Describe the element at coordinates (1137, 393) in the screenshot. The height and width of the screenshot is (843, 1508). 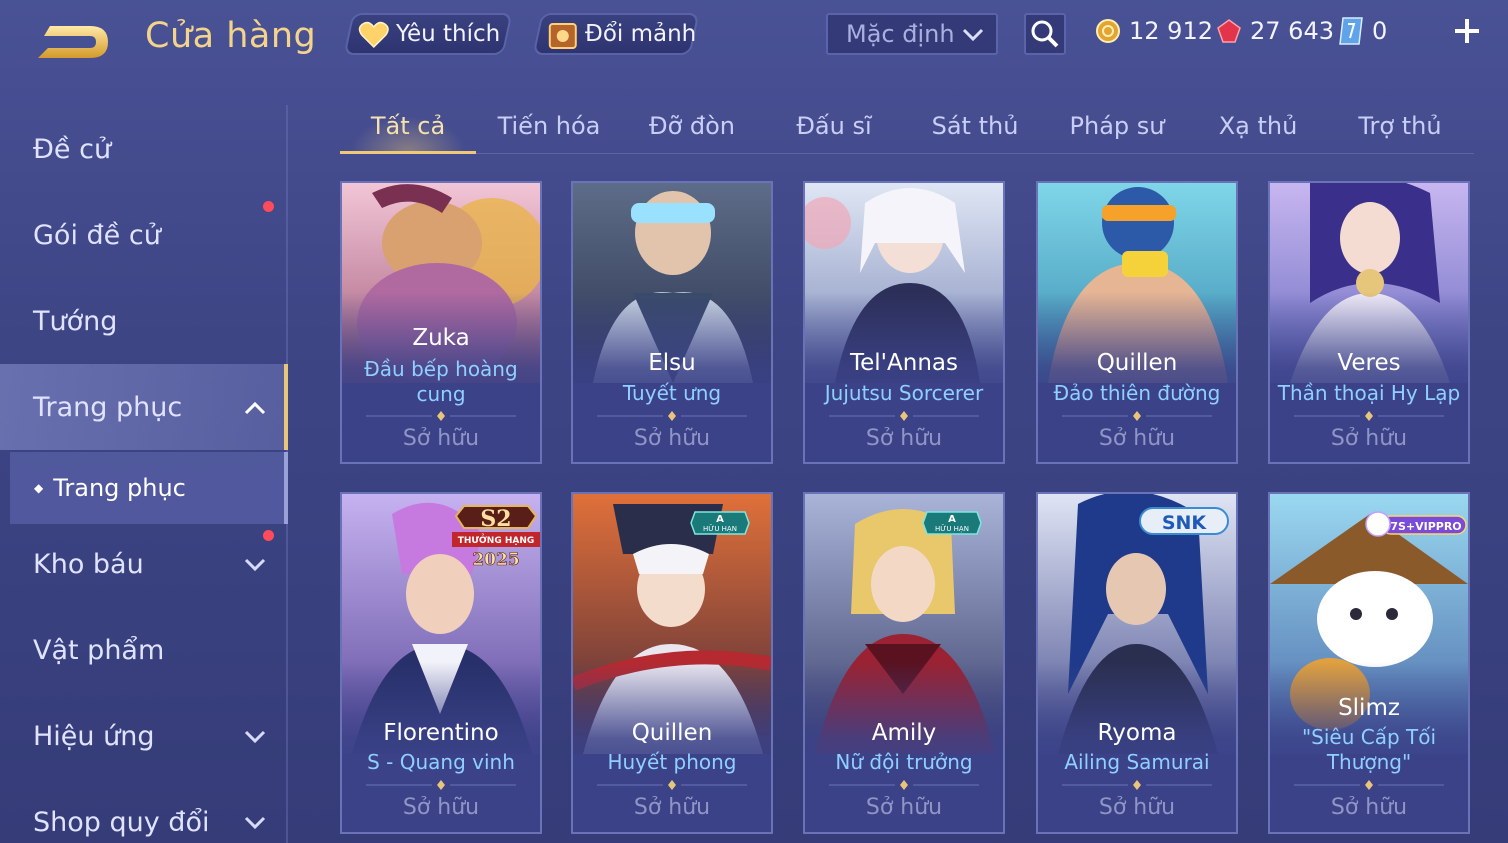
I see `skin-name: Đảo thiên đường` at that location.